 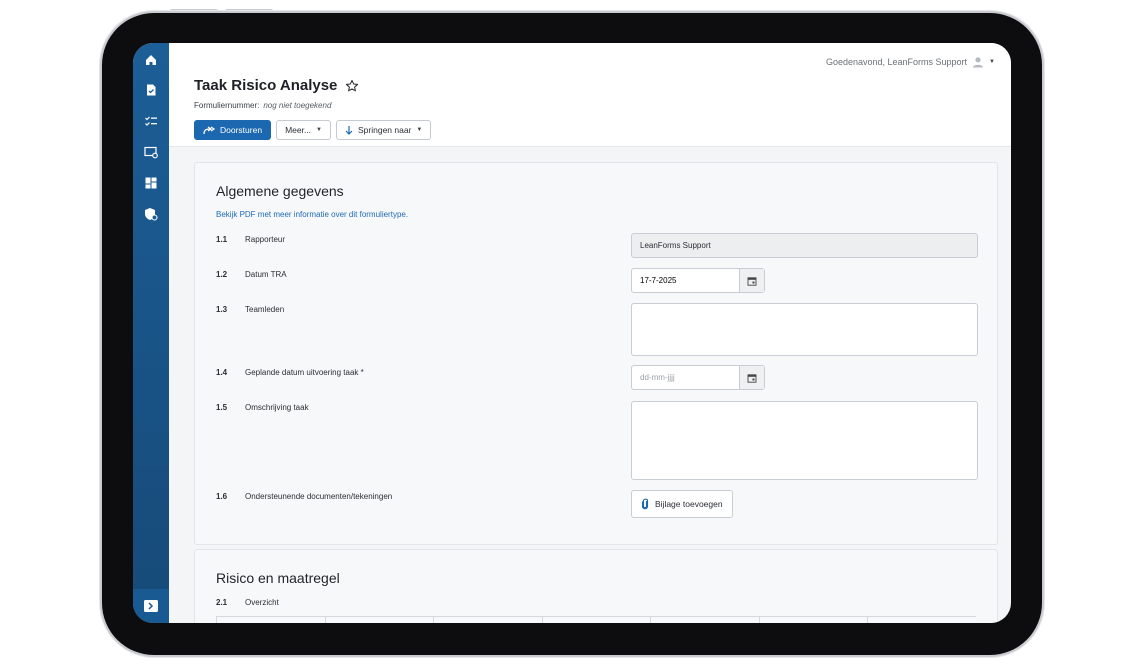 I want to click on forward-button: Doorsturen, so click(x=233, y=130).